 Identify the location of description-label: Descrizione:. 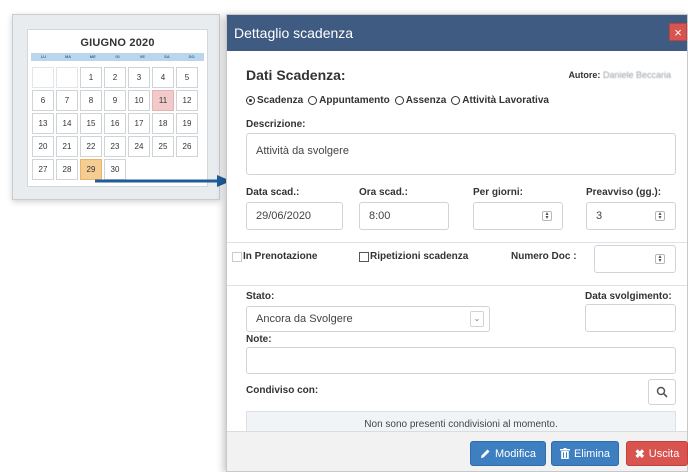
(276, 124).